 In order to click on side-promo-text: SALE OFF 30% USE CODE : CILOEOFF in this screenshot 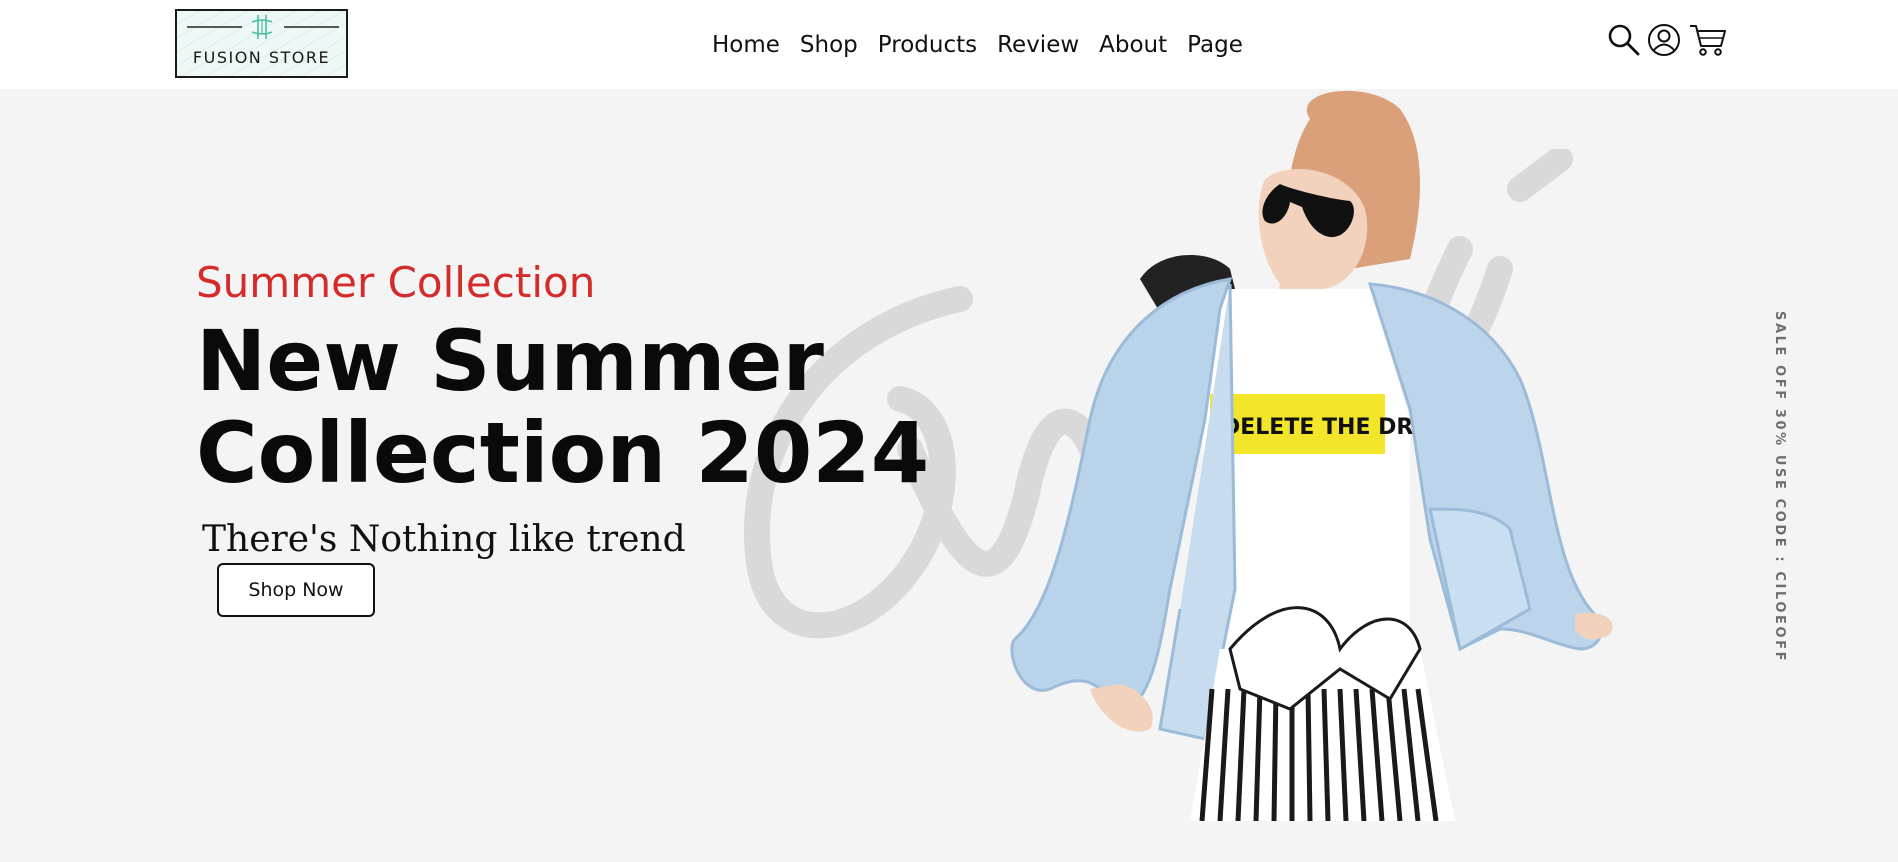, I will do `click(1787, 487)`.